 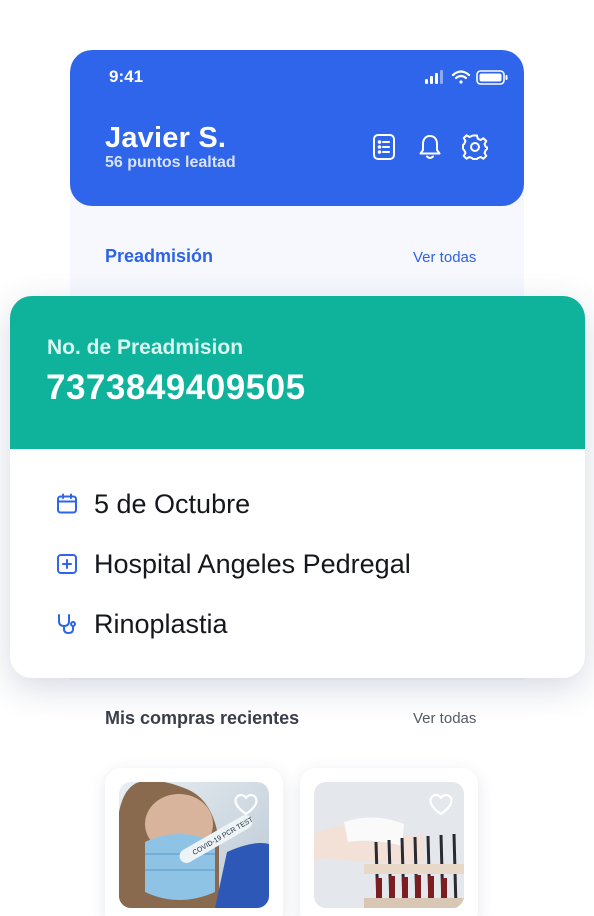 I want to click on wifi-icon, so click(x=461, y=77).